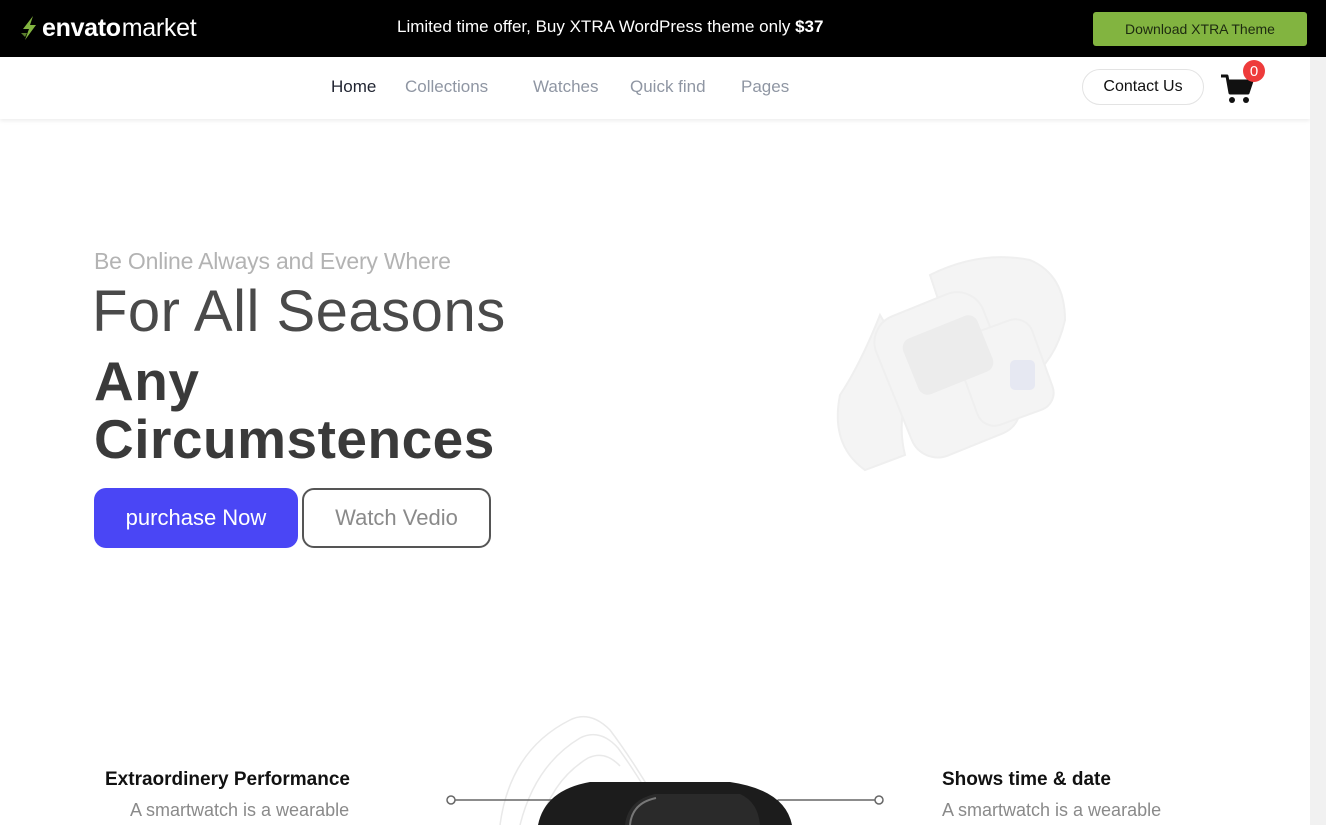 This screenshot has width=1326, height=825. I want to click on cart-count-badge: 0, so click(1254, 71).